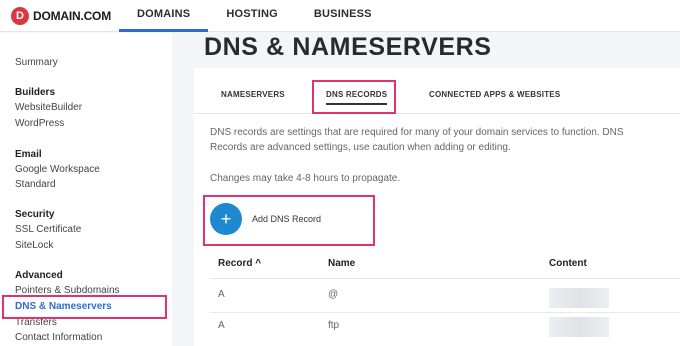  What do you see at coordinates (39, 123) in the screenshot?
I see `sidebar-item-wordpress: WordPress` at bounding box center [39, 123].